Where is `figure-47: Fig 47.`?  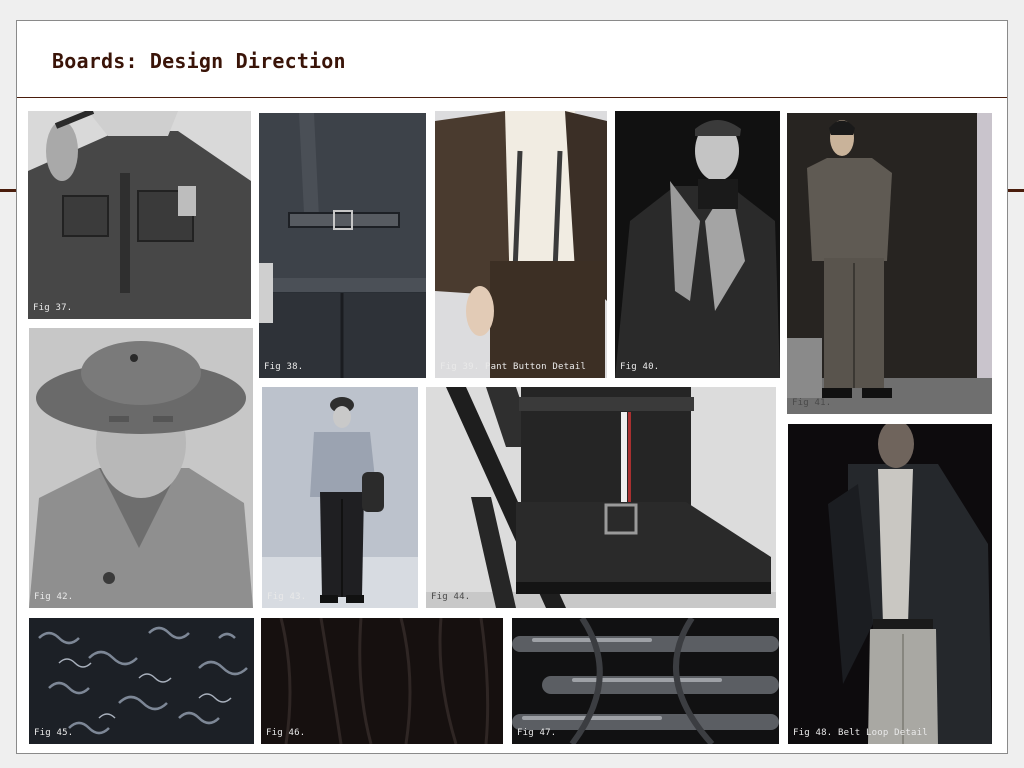
figure-47: Fig 47. is located at coordinates (645, 681).